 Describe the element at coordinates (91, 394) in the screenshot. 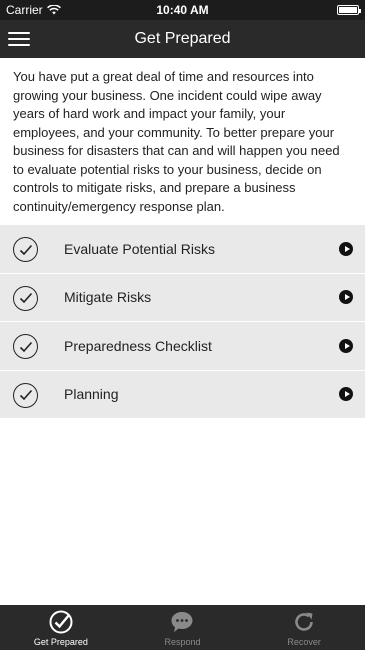

I see `list-item-label: Planning` at that location.